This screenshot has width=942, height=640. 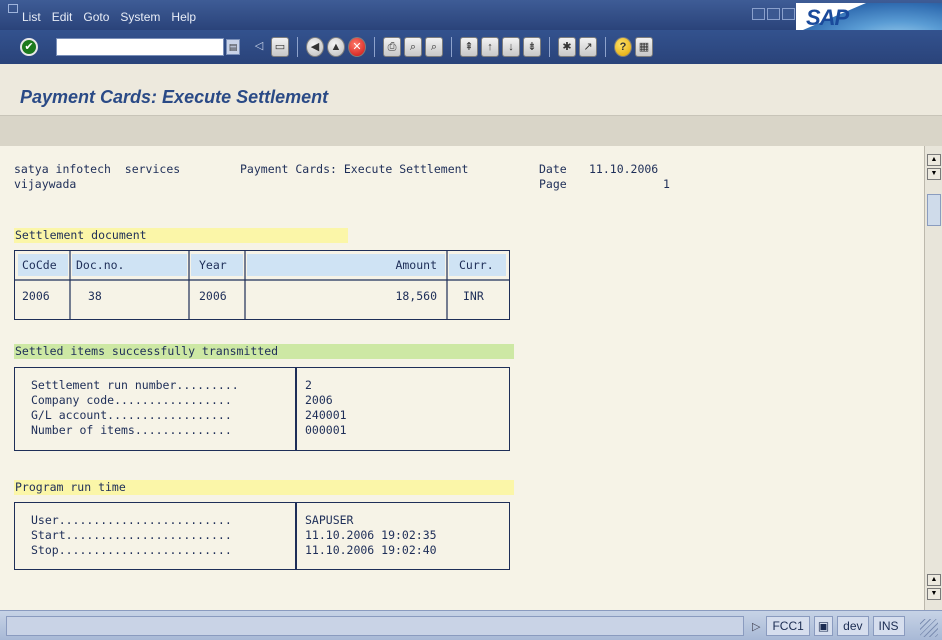 What do you see at coordinates (934, 174) in the screenshot?
I see `scroll-down-icon: ▼` at bounding box center [934, 174].